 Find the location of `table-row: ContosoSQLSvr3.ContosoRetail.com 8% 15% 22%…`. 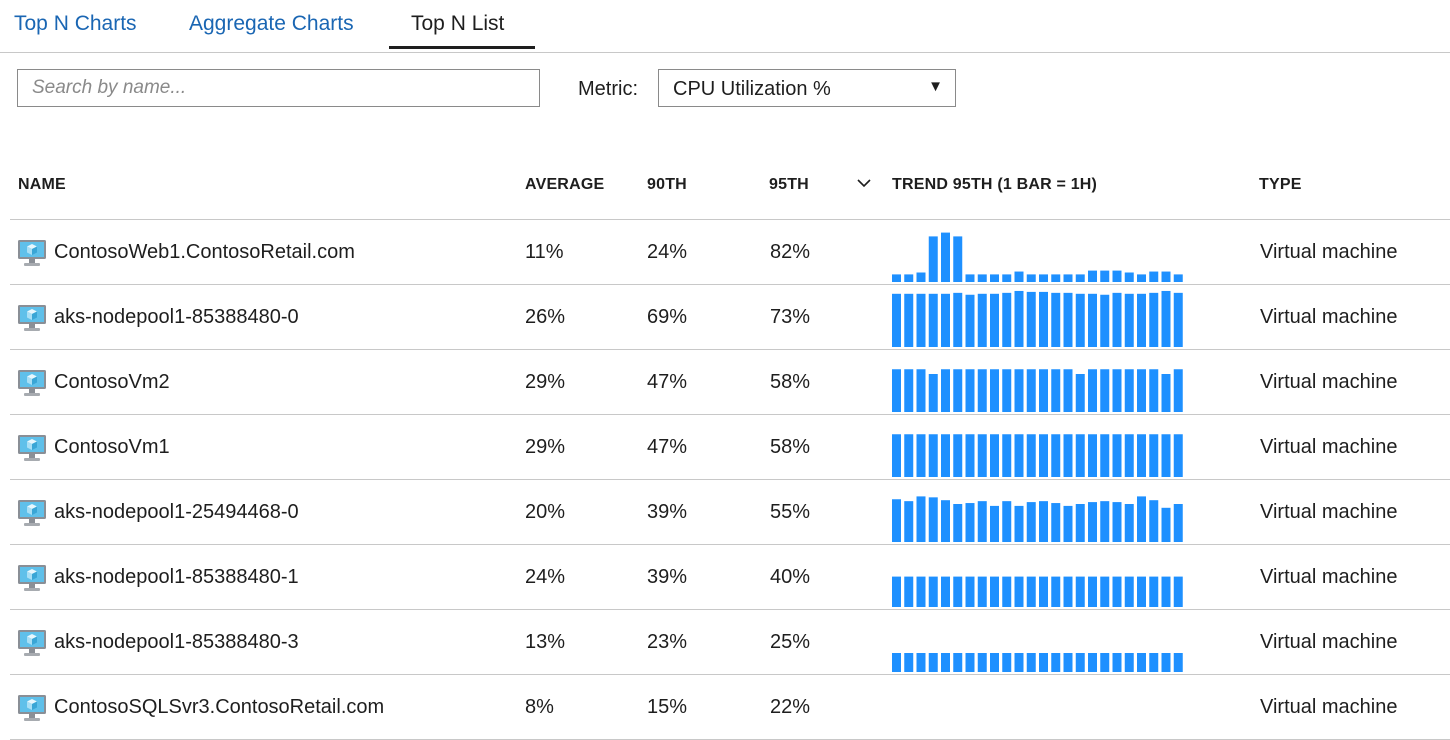

table-row: ContosoSQLSvr3.ContosoRetail.com 8% 15% 22%… is located at coordinates (730, 707).